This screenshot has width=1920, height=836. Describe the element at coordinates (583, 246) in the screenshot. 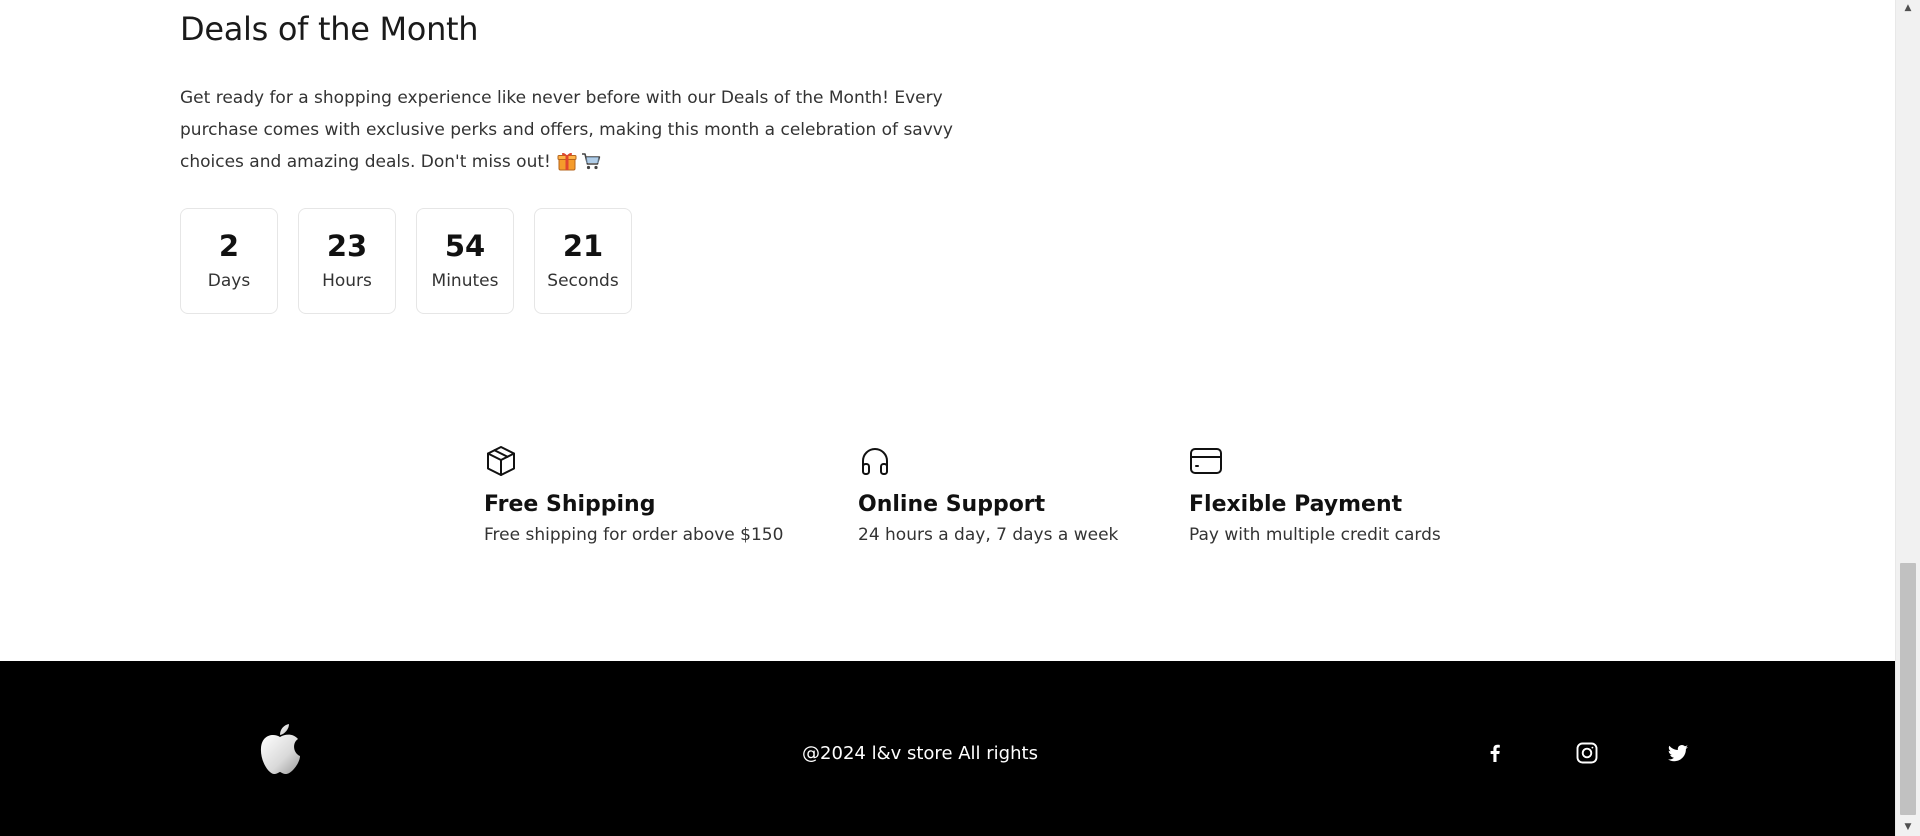

I see `countdown-seconds-value: 21` at that location.